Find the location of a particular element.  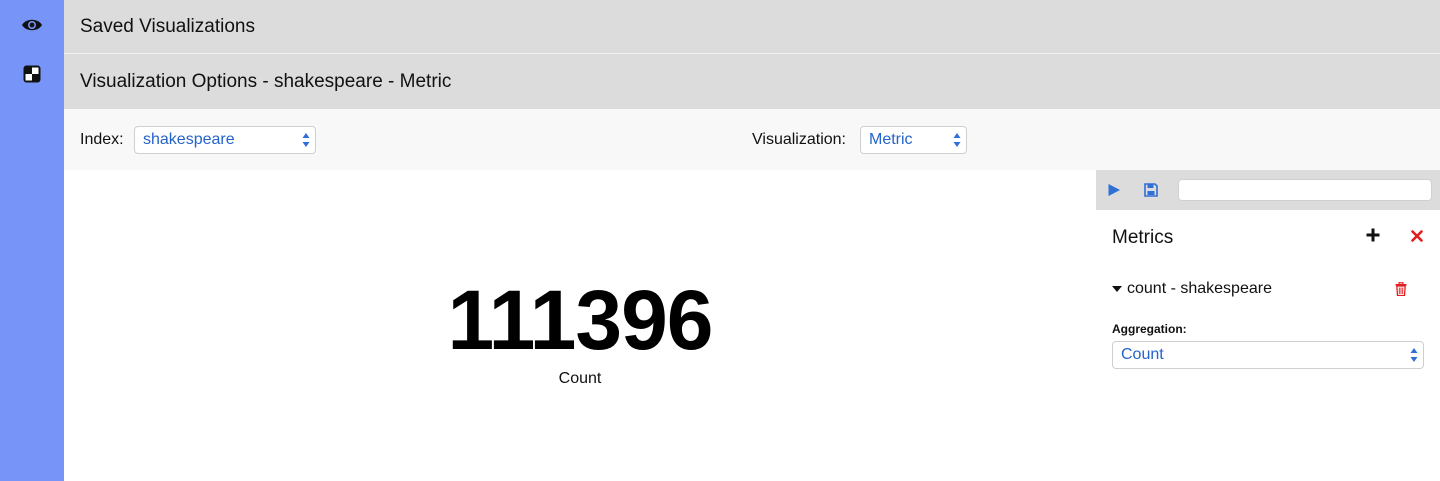

trash-icon is located at coordinates (1401, 289).